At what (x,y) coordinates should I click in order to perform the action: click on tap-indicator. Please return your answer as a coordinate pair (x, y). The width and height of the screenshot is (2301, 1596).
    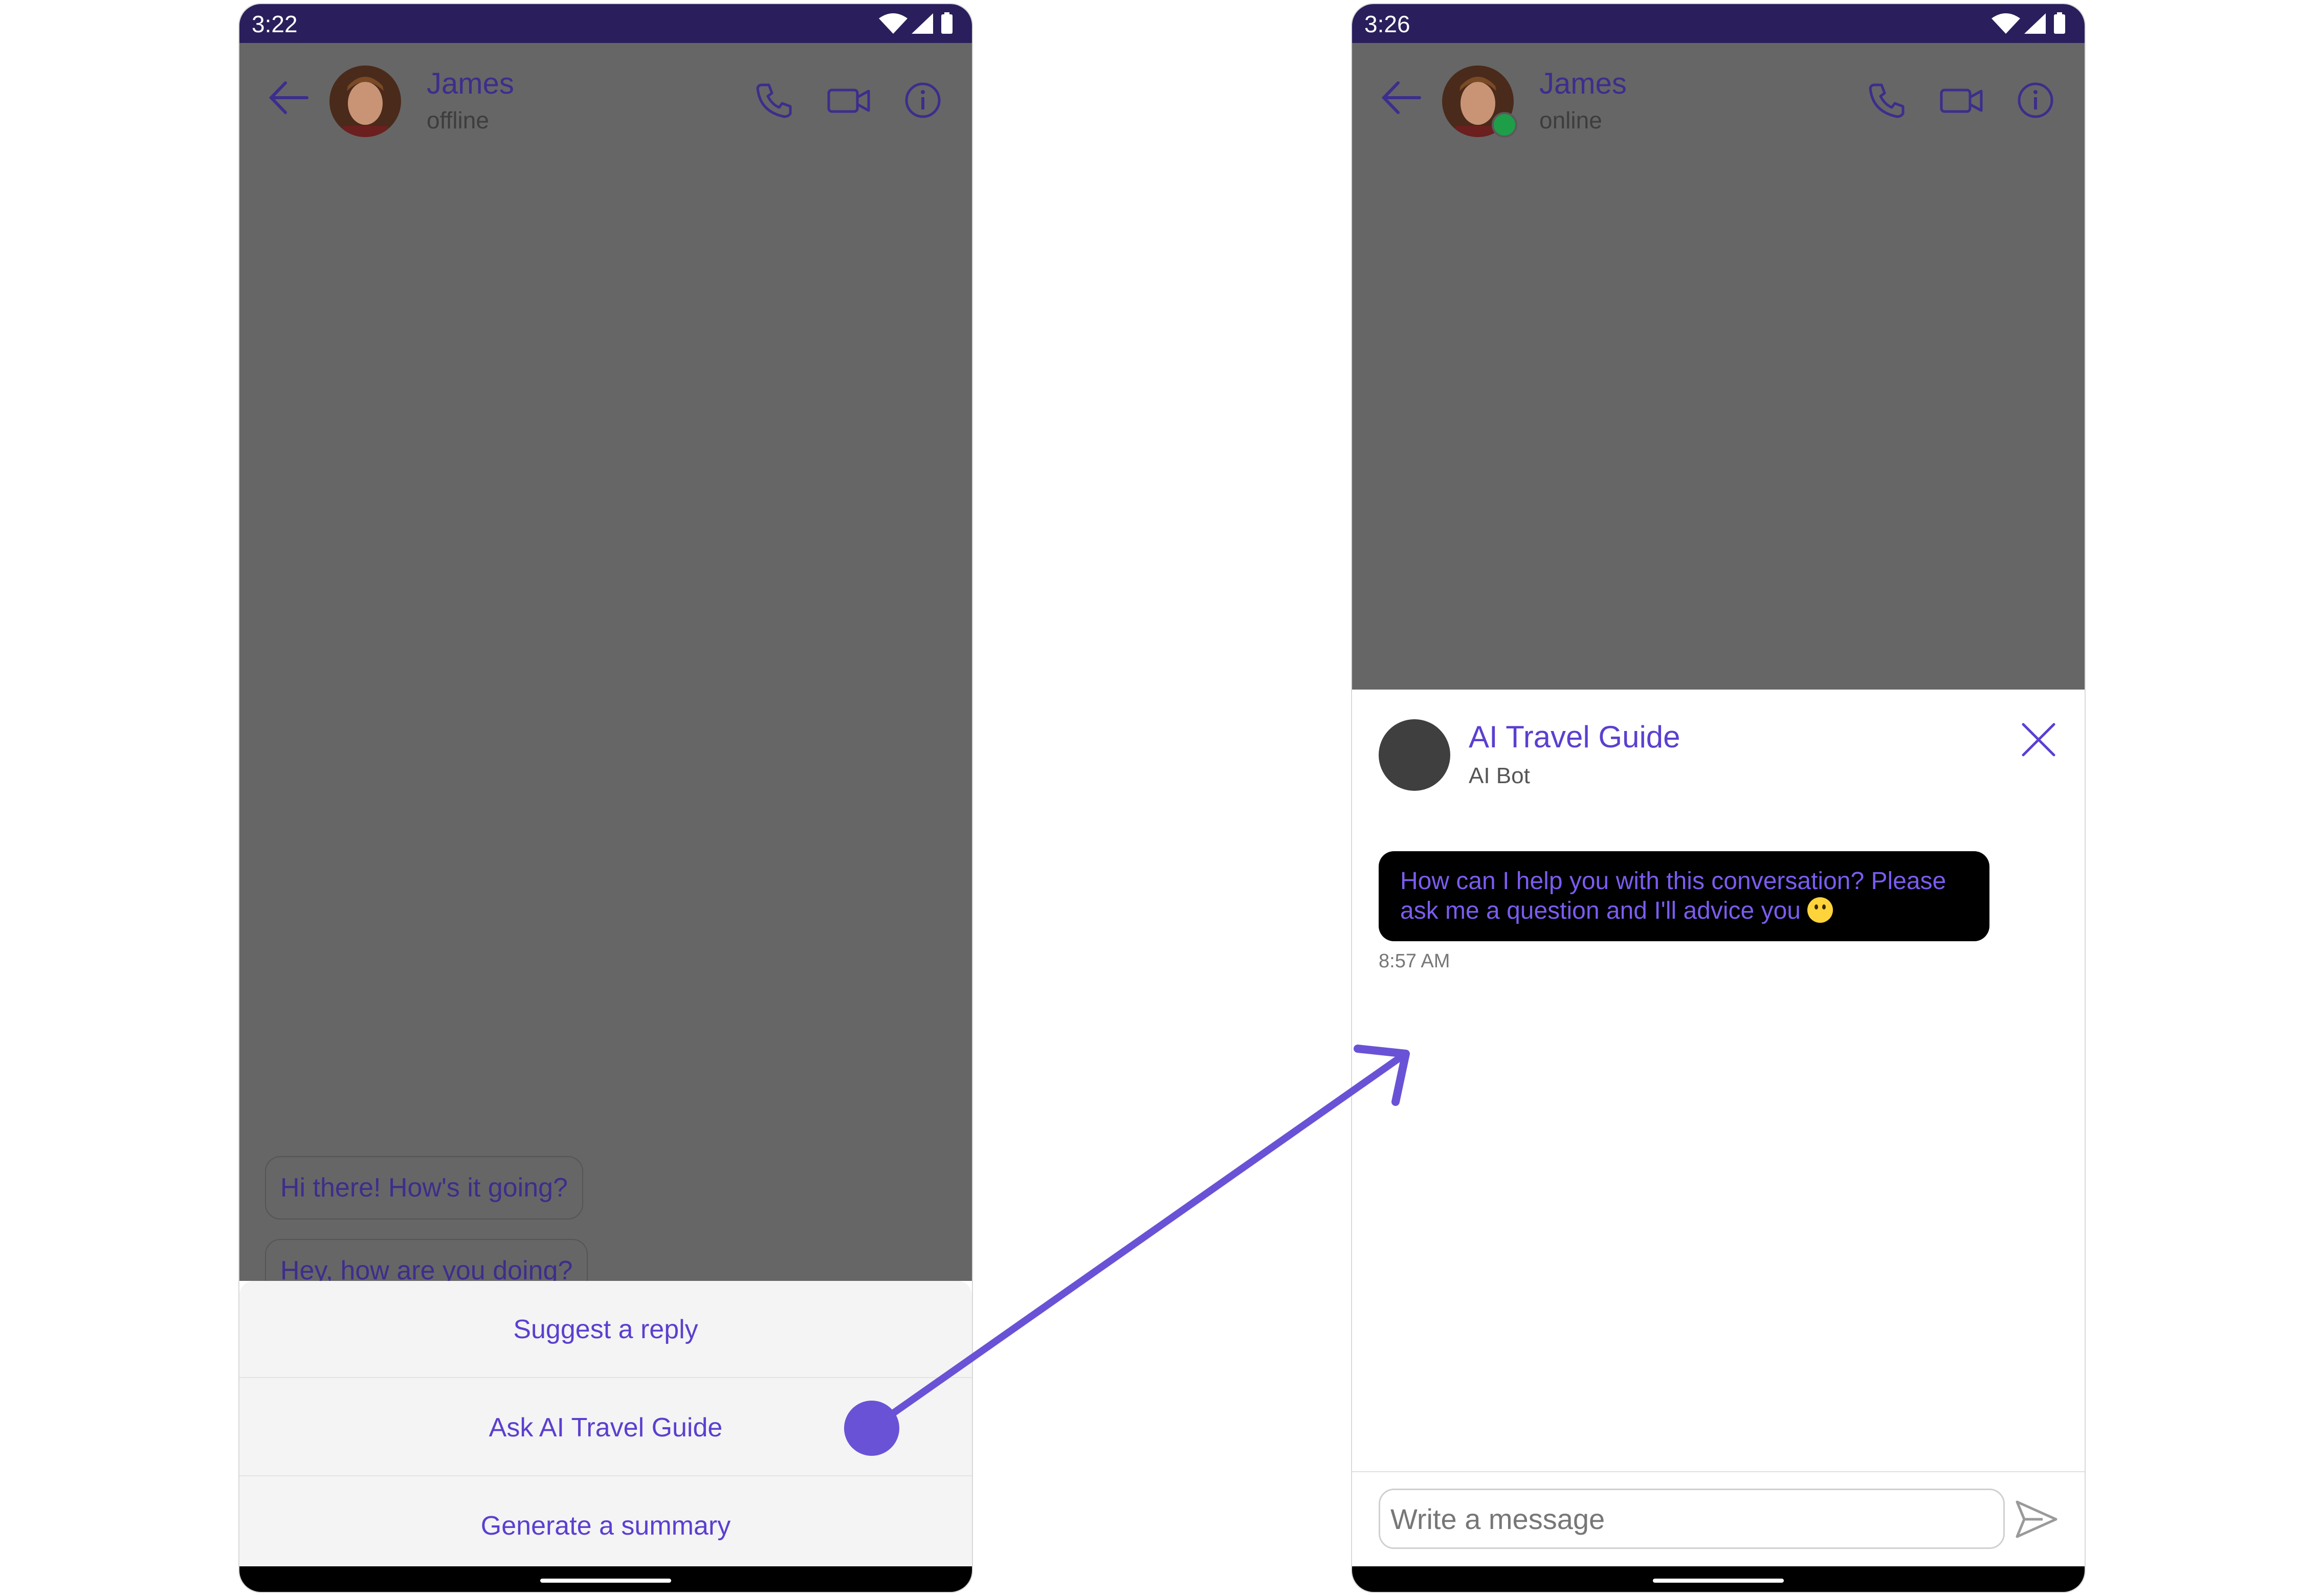
    Looking at the image, I should click on (871, 1428).